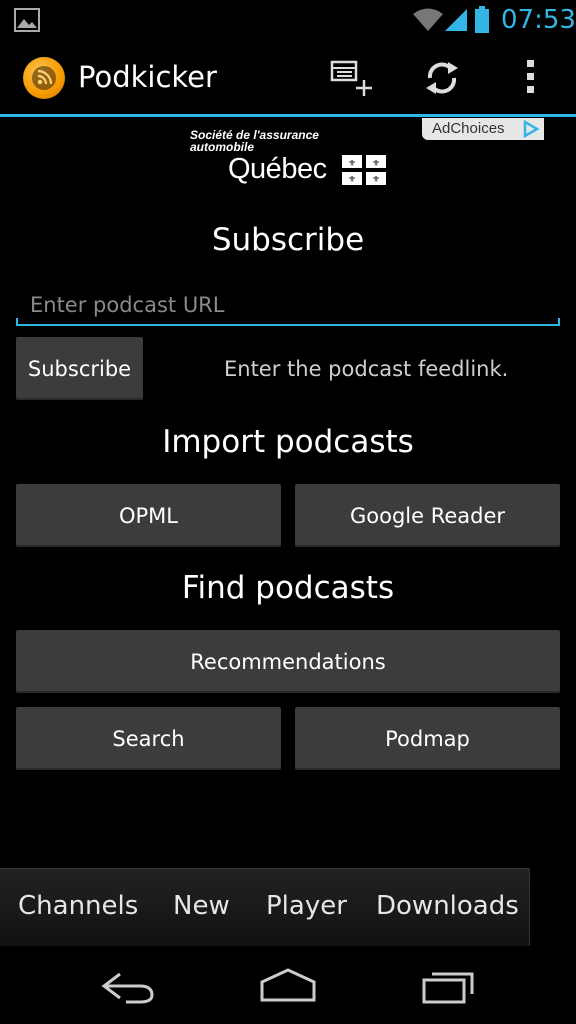  What do you see at coordinates (44, 78) in the screenshot?
I see `app-logo-icon` at bounding box center [44, 78].